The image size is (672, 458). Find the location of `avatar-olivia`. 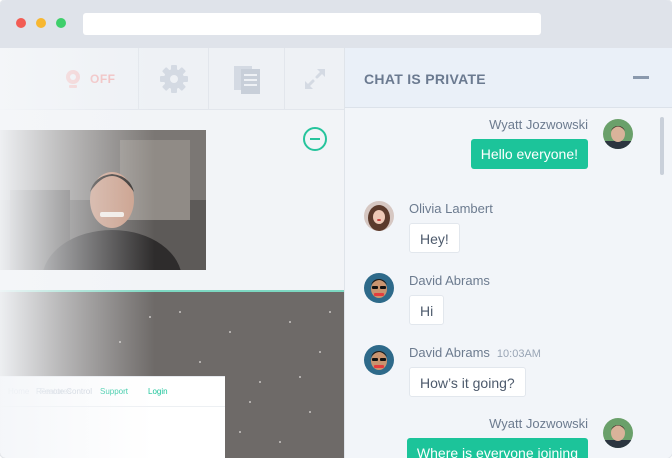

avatar-olivia is located at coordinates (379, 216).